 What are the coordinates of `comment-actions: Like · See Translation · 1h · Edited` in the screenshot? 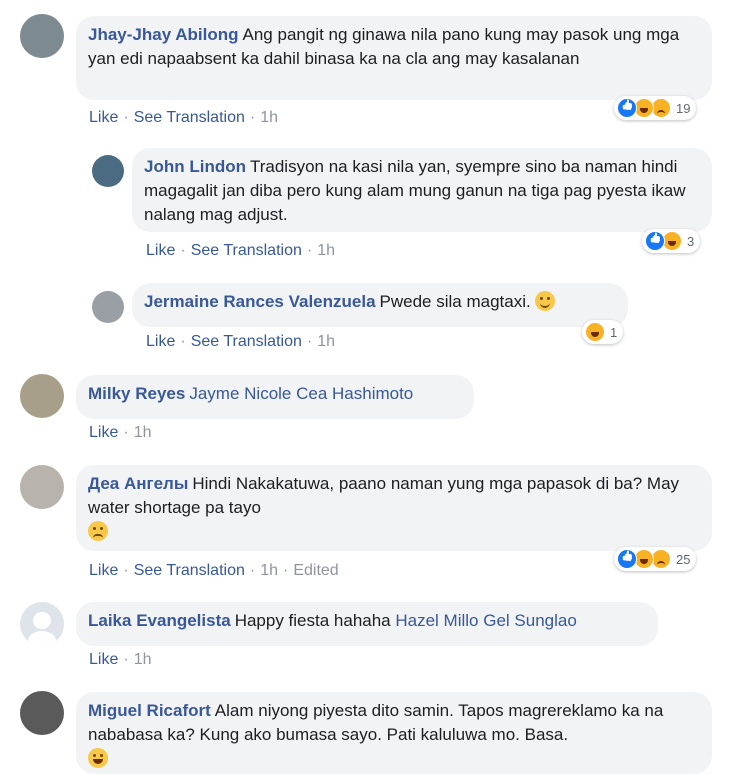 It's located at (214, 570).